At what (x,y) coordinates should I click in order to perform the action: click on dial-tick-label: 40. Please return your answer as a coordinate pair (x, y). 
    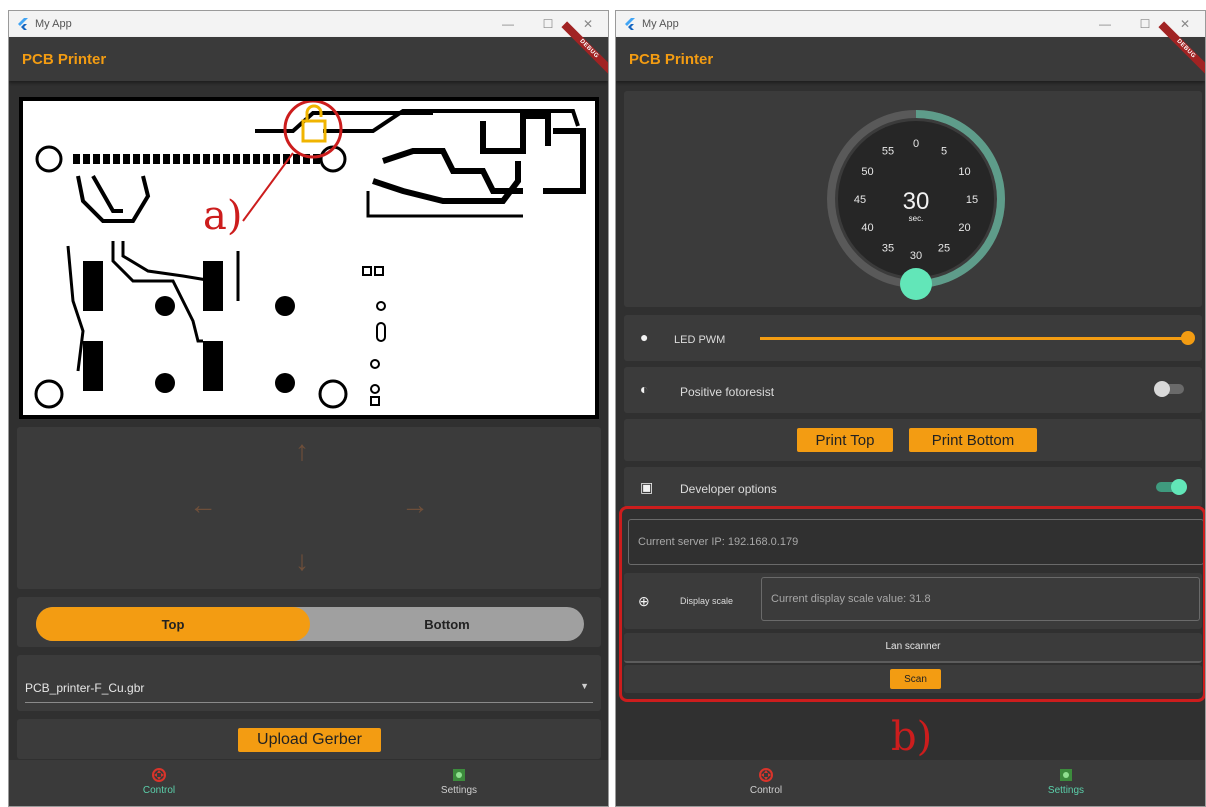
    Looking at the image, I should click on (867, 228).